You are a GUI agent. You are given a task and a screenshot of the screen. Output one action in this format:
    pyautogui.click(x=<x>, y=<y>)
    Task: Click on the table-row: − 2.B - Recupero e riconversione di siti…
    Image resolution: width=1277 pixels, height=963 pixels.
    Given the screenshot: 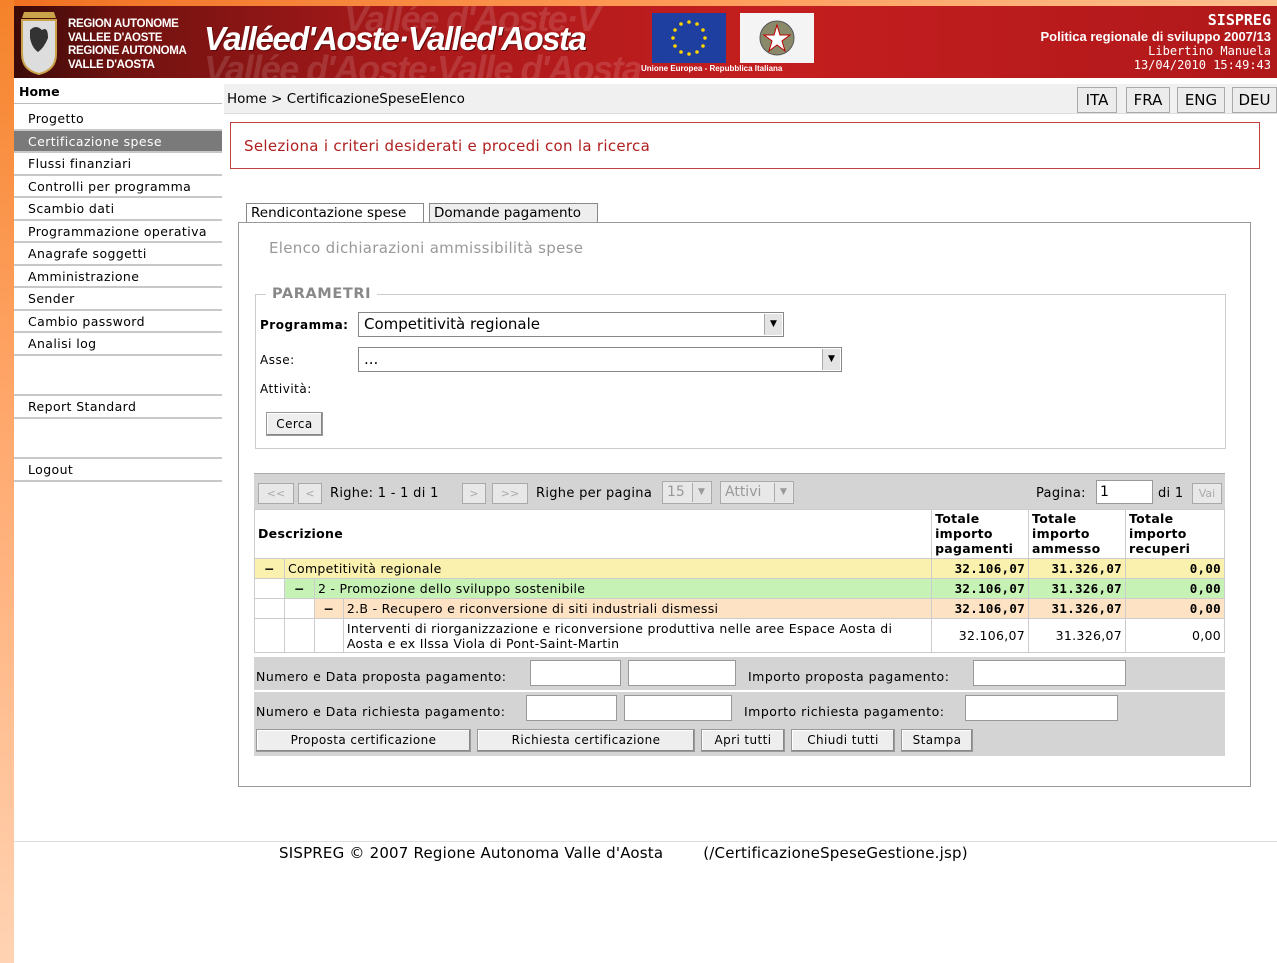 What is the action you would take?
    pyautogui.click(x=740, y=608)
    